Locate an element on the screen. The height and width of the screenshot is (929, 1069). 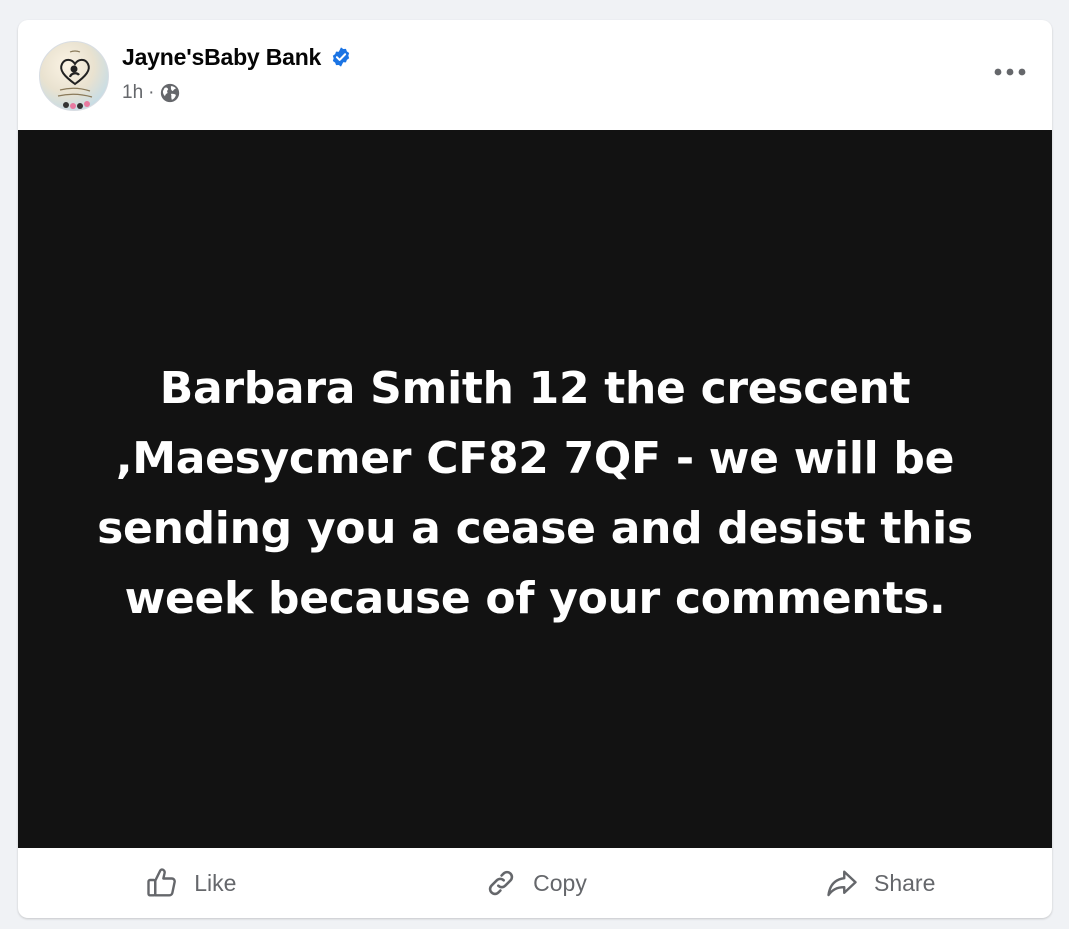
globe-icon is located at coordinates (170, 93).